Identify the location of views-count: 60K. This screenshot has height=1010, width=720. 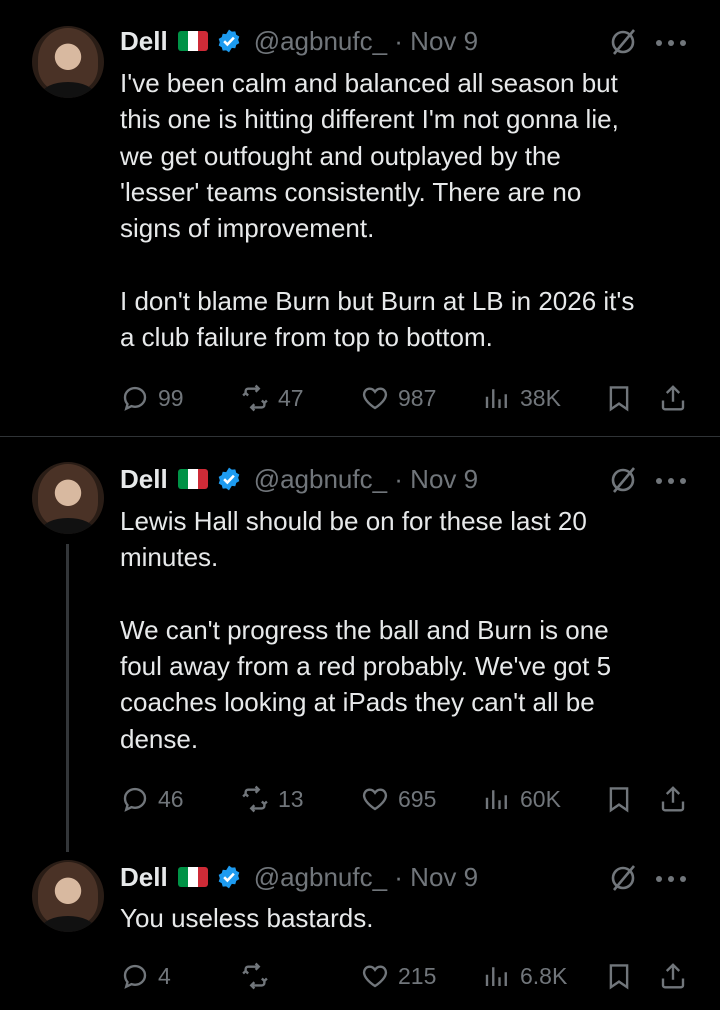
(540, 798).